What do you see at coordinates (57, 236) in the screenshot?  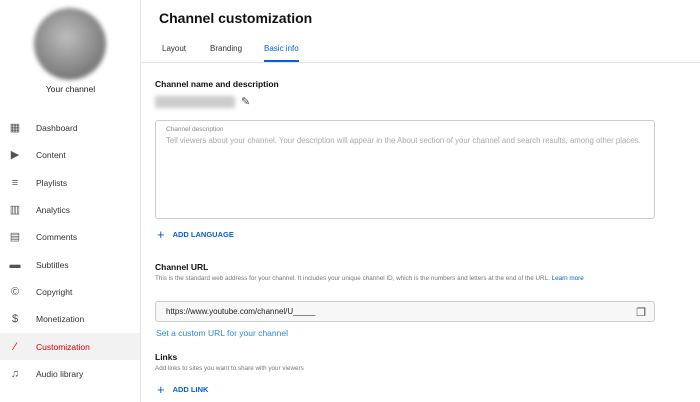 I see `sidebar-item-label: Comments` at bounding box center [57, 236].